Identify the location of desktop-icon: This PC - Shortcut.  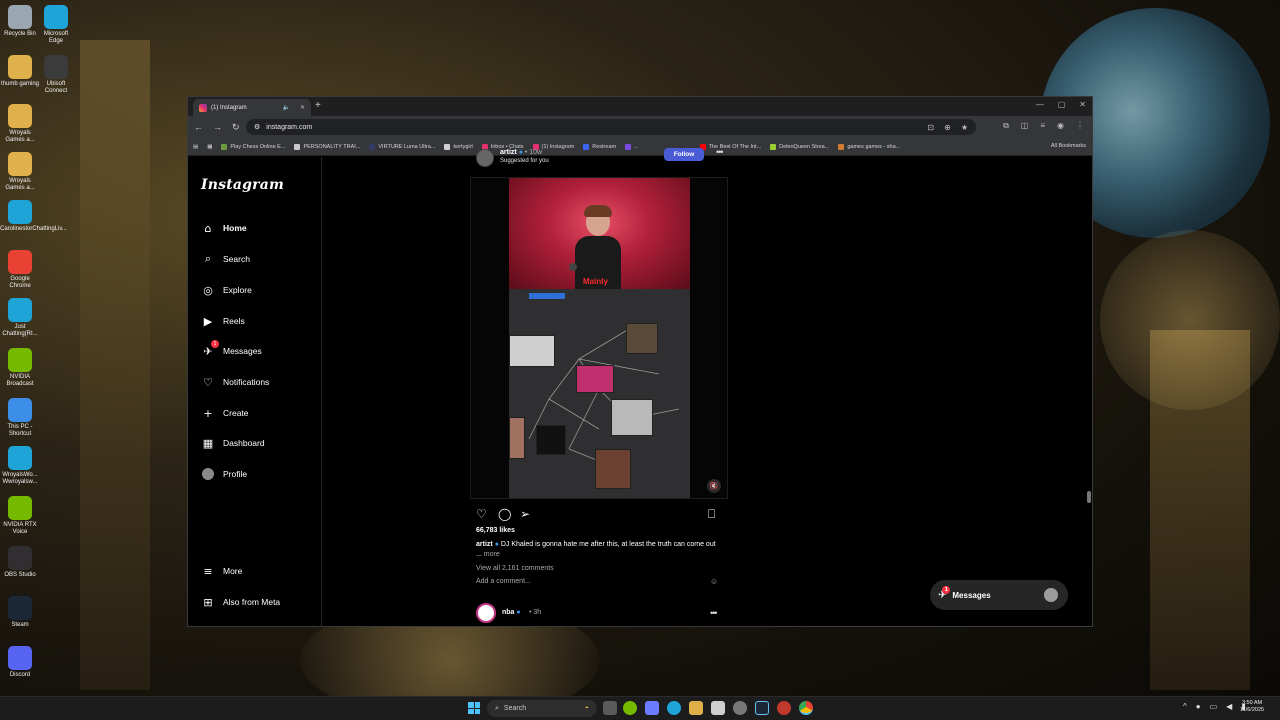
(20, 418).